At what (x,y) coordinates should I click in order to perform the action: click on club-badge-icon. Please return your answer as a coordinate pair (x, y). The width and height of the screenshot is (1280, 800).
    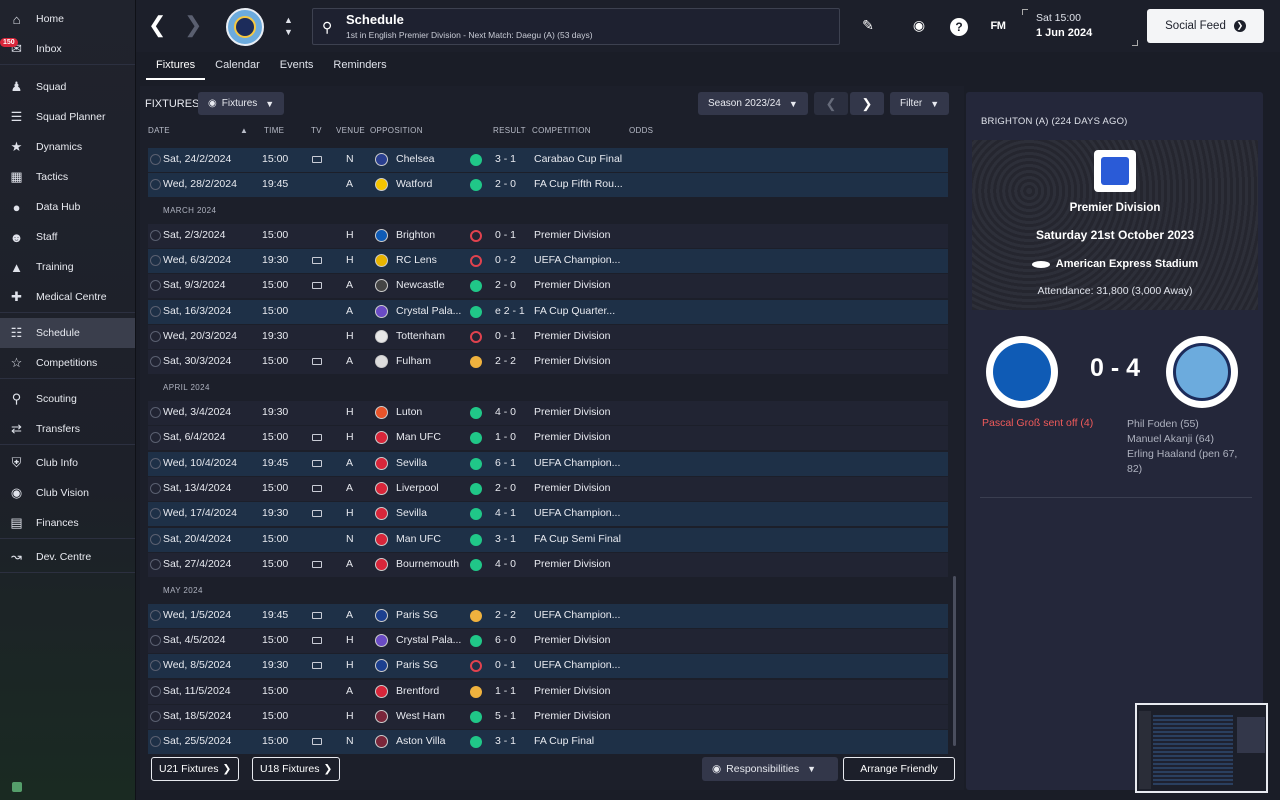
    Looking at the image, I should click on (245, 27).